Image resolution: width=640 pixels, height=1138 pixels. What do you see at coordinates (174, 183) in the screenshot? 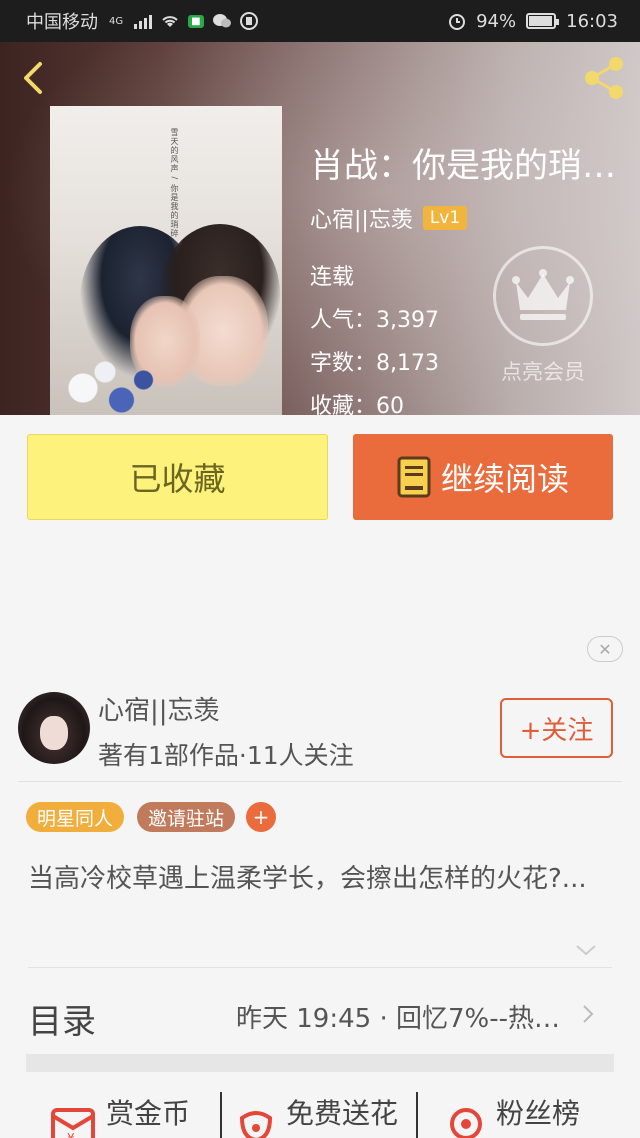
I see `cover-title: 雪天的风声 / 你是我的琑碎` at bounding box center [174, 183].